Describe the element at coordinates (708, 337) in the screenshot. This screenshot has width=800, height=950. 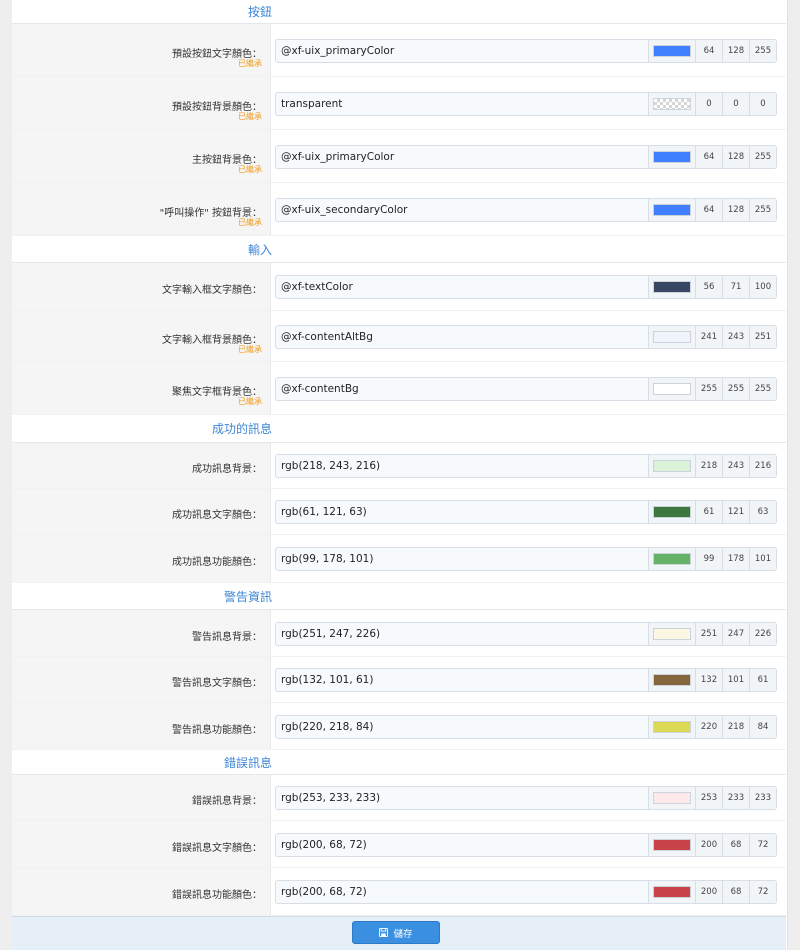
I see `rgb-r-value: 241` at that location.